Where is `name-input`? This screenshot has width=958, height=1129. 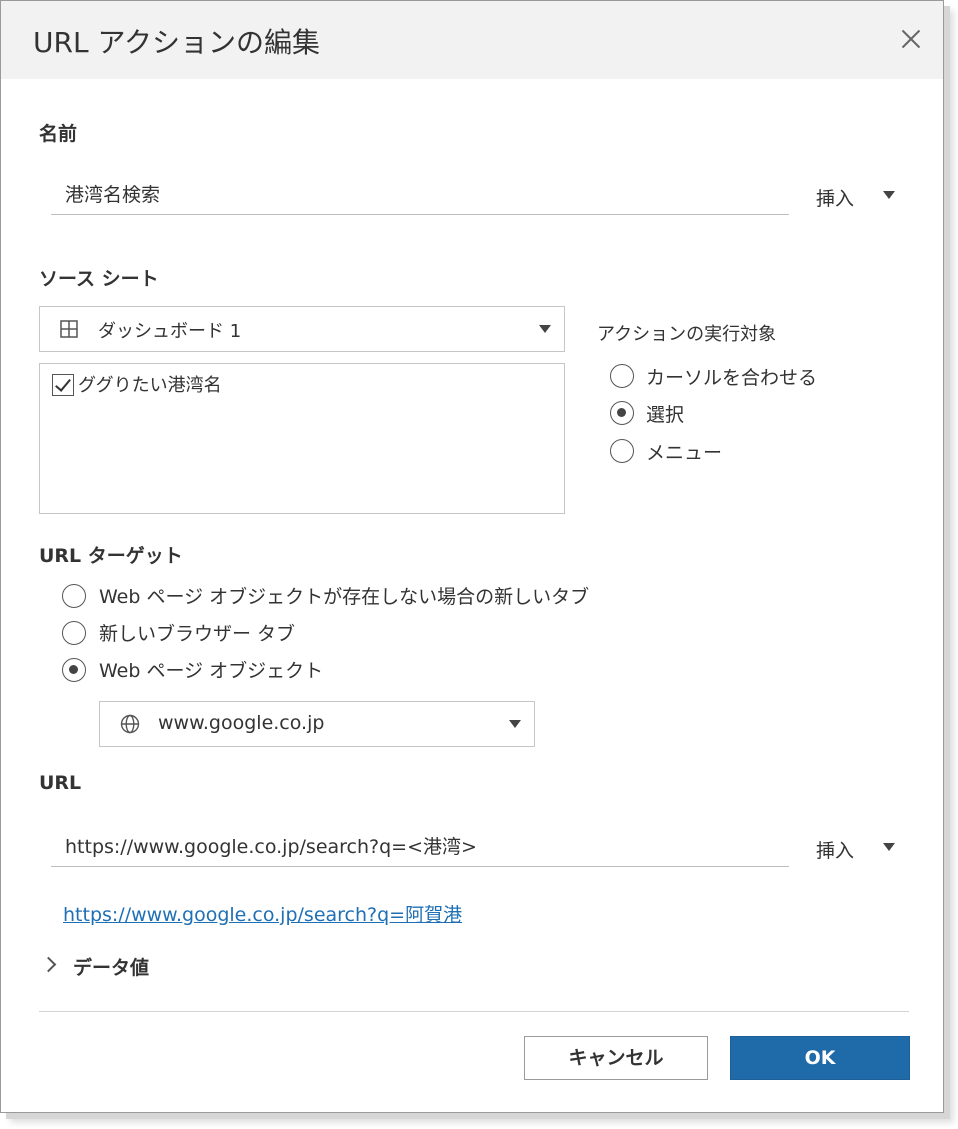
name-input is located at coordinates (420, 194).